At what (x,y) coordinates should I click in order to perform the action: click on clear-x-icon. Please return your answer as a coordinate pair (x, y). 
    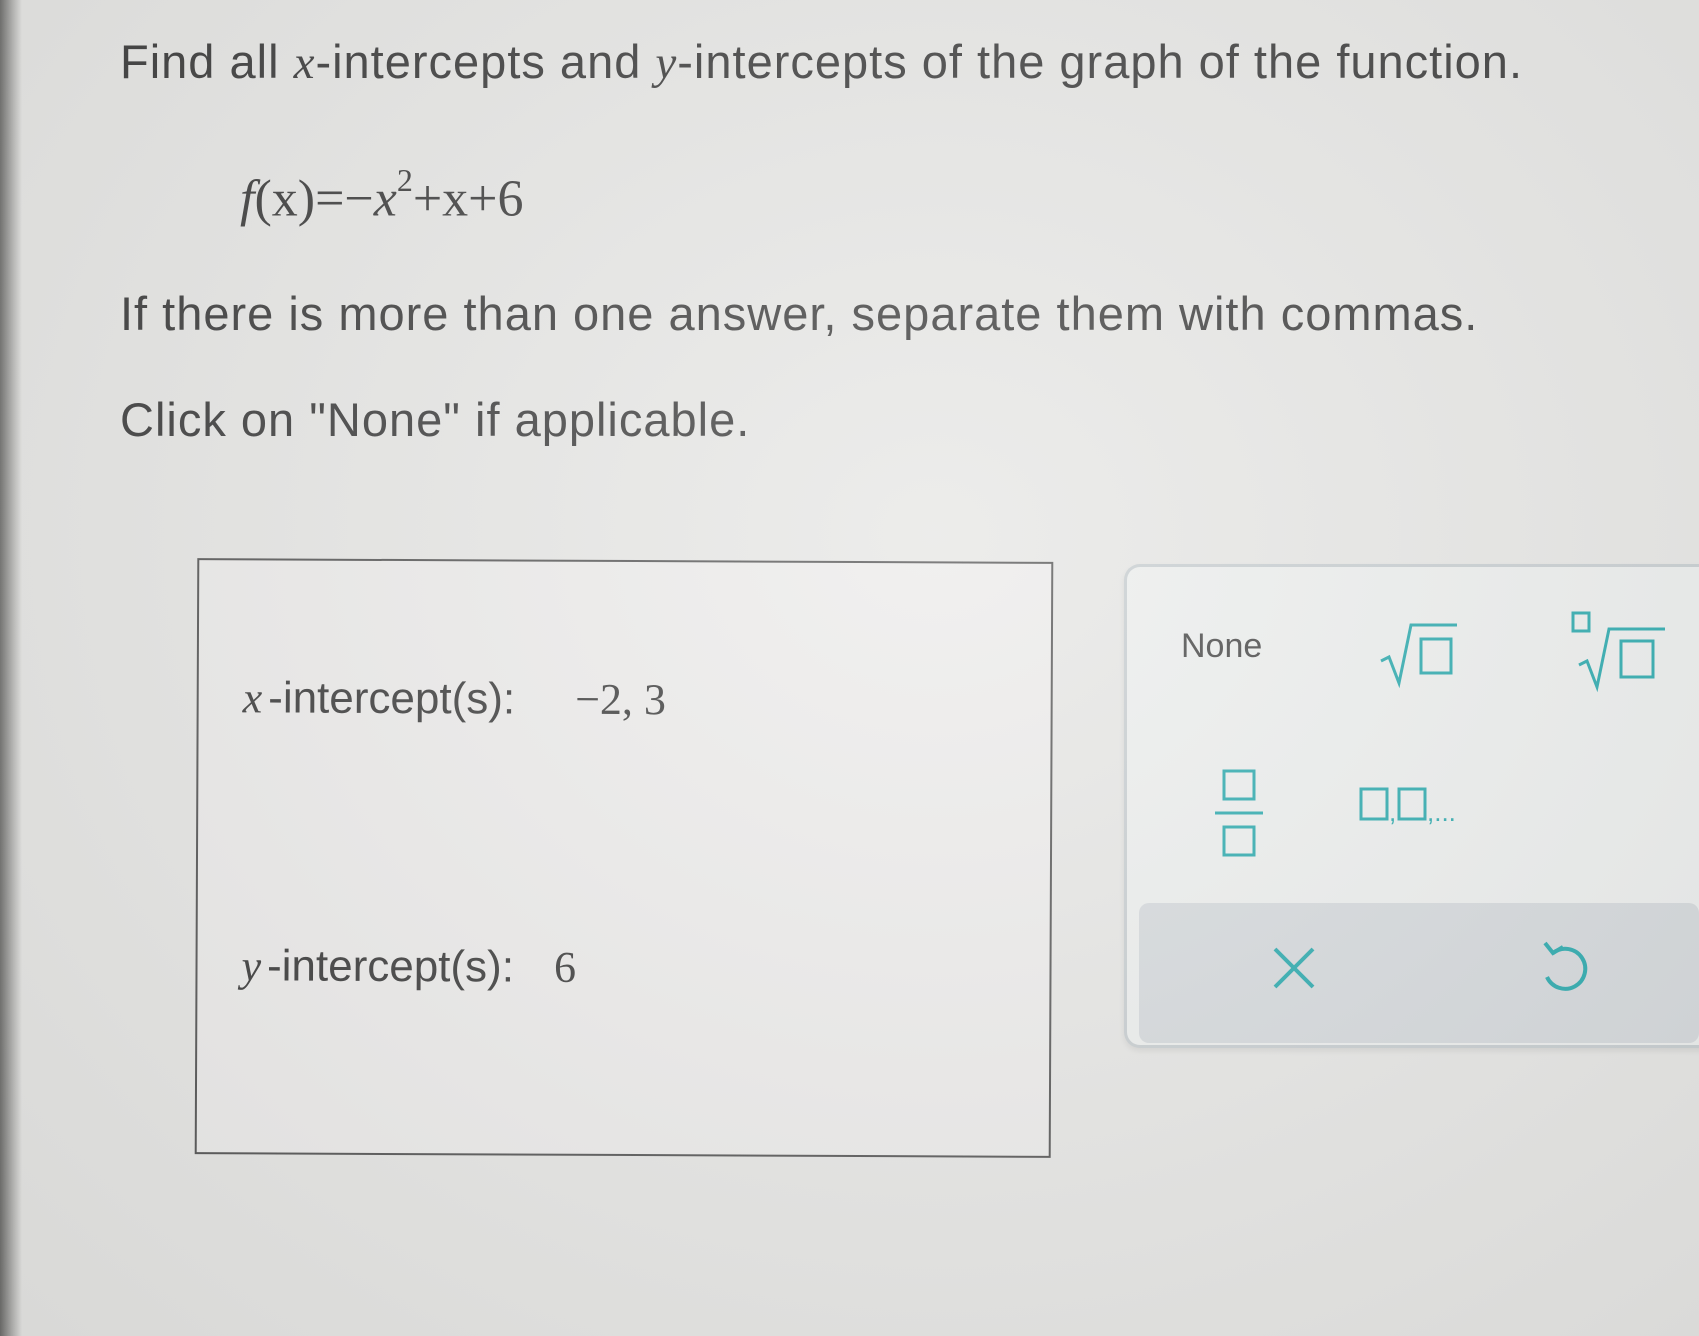
    Looking at the image, I should click on (1294, 968).